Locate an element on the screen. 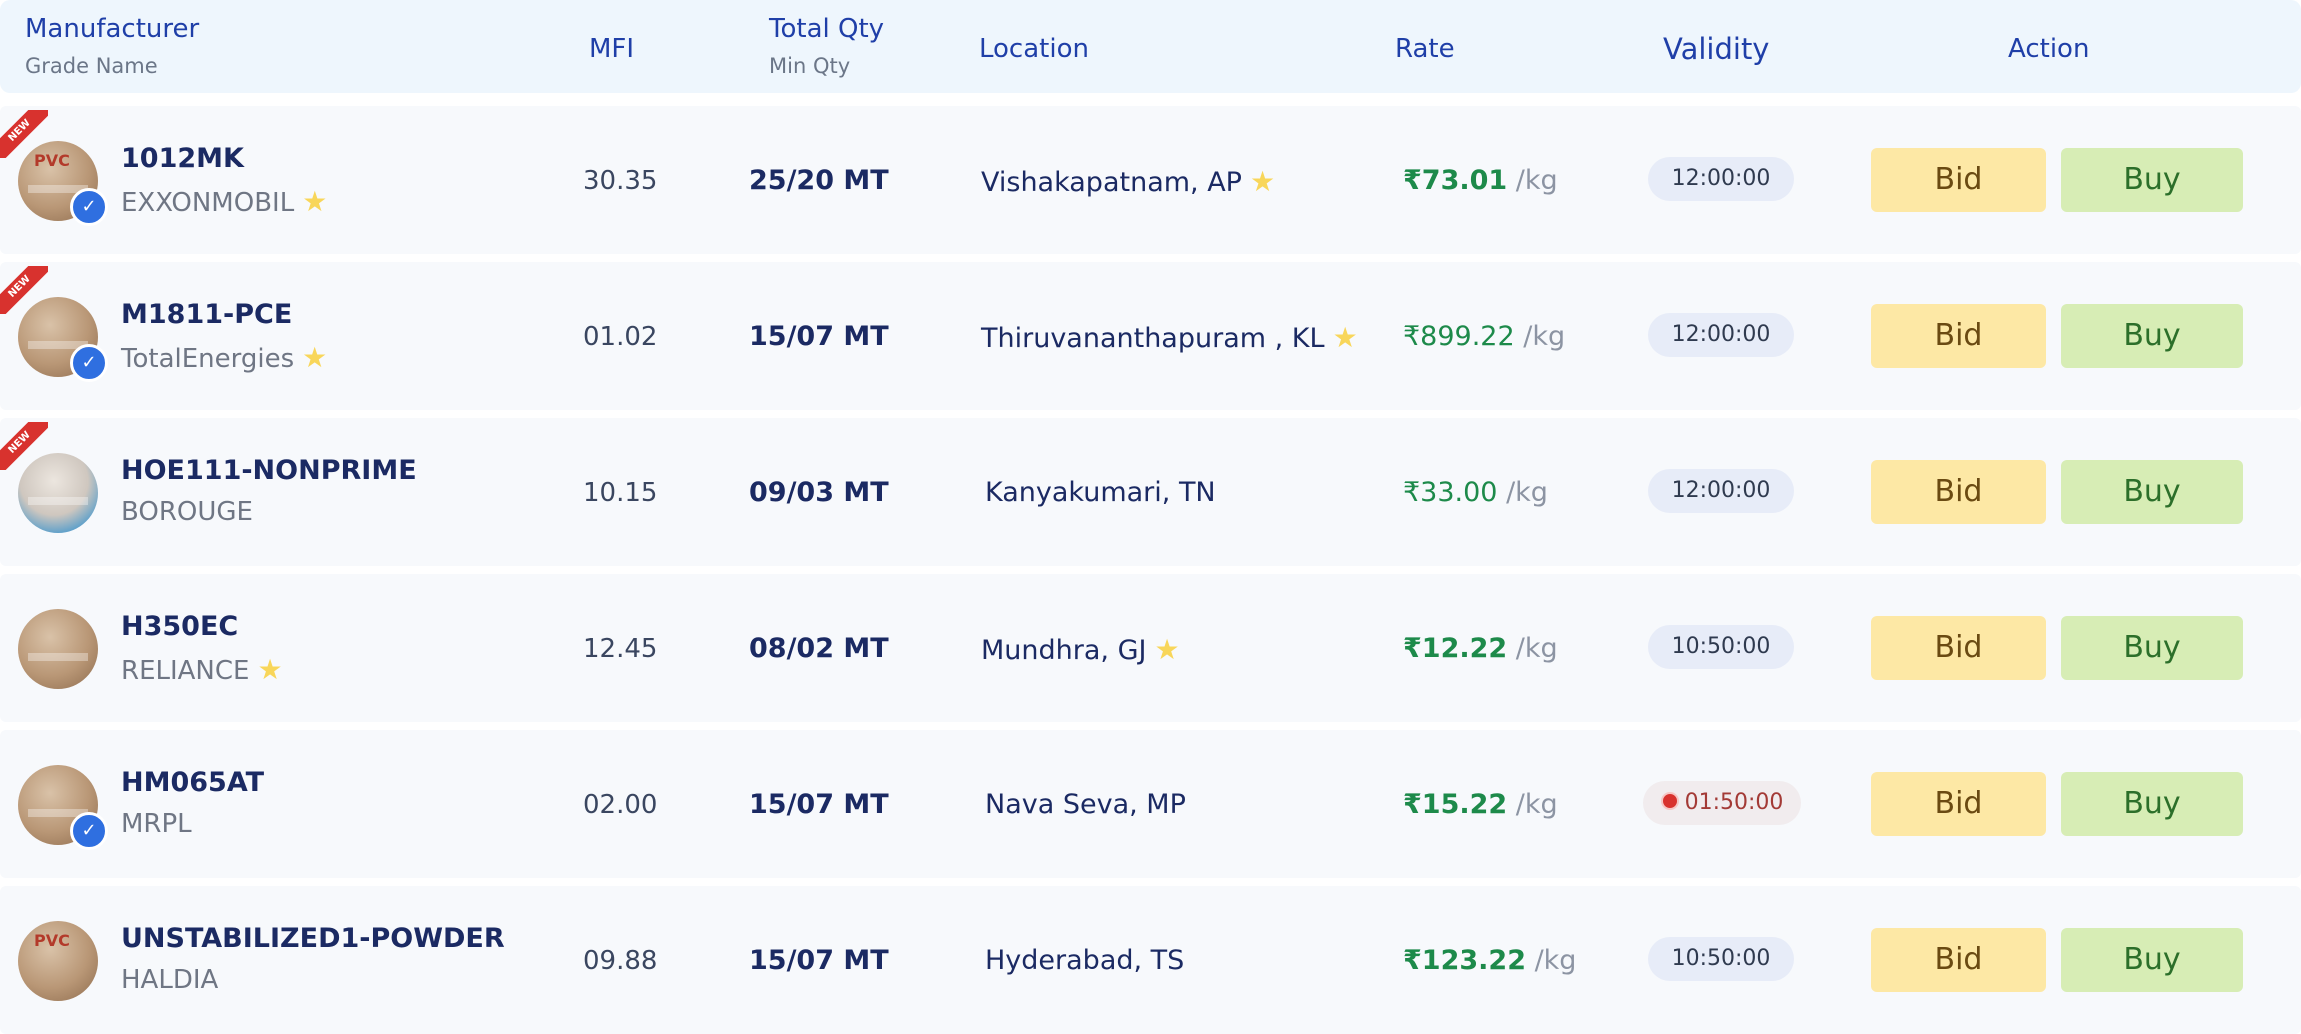 The width and height of the screenshot is (2301, 1034). header-min-qty: Min Qty is located at coordinates (810, 66).